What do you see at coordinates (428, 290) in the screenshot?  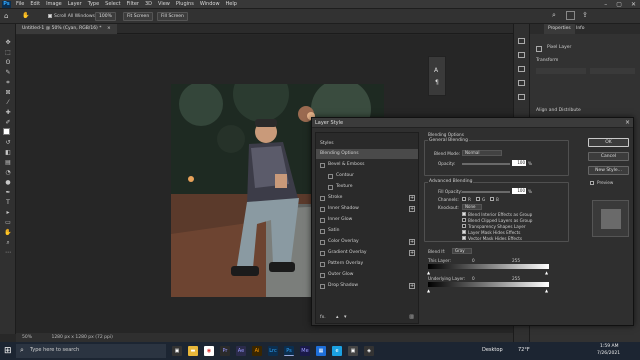 I see `underlying-black-handle: ▲` at bounding box center [428, 290].